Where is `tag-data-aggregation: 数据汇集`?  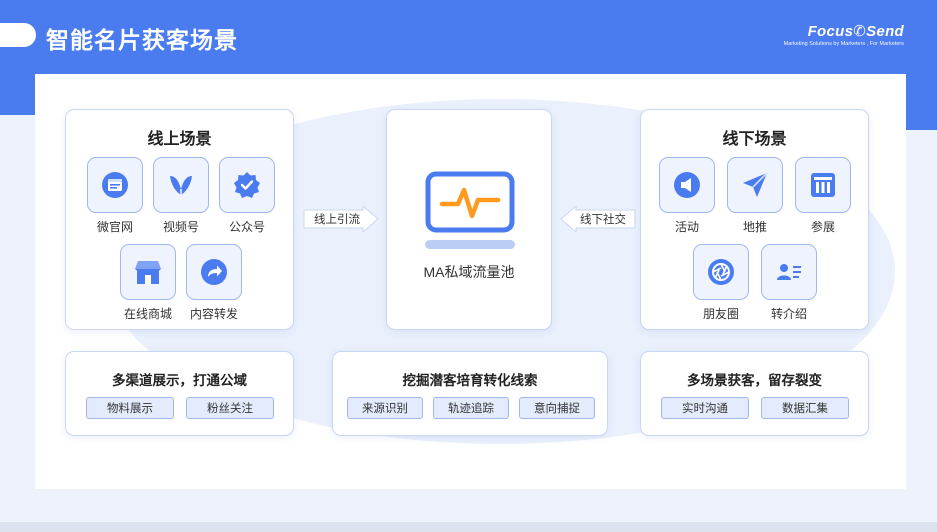 tag-data-aggregation: 数据汇集 is located at coordinates (805, 408).